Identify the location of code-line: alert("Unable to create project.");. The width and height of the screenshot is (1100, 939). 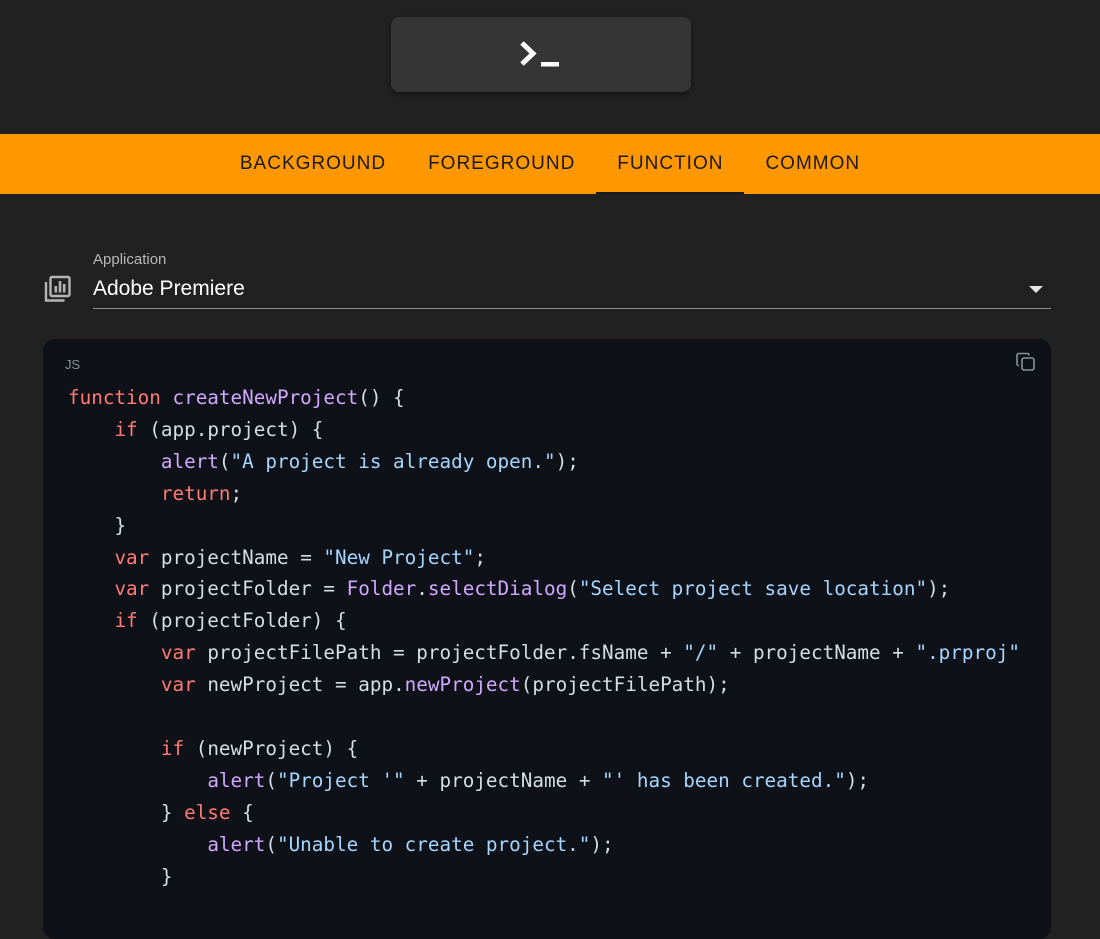
(410, 844).